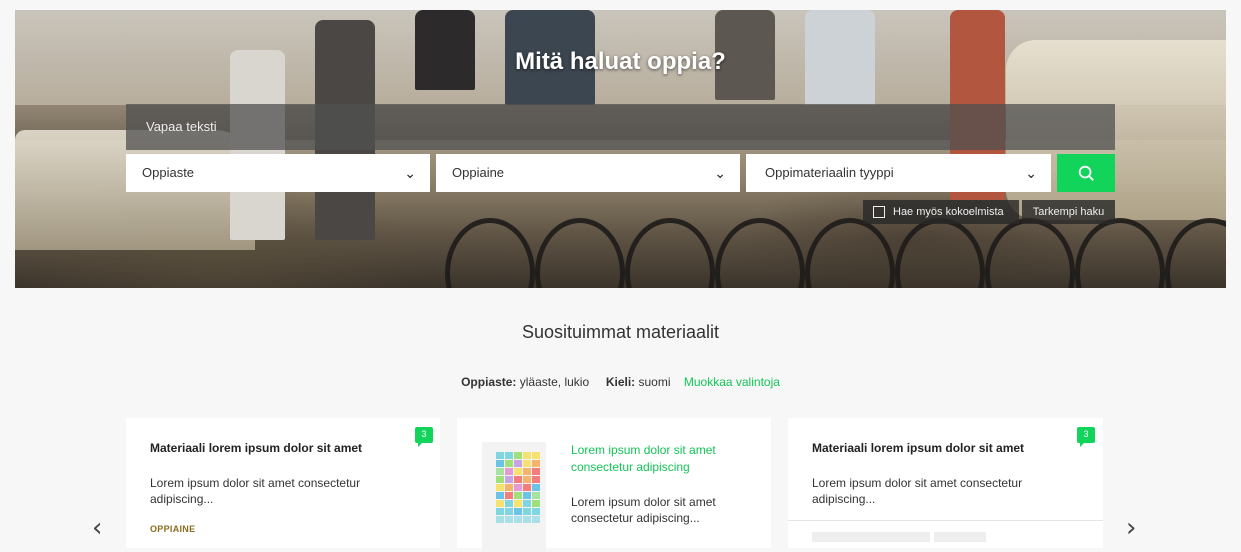 This screenshot has height=552, width=1241. Describe the element at coordinates (620, 127) in the screenshot. I see `free-text-search-input: Vapaa teksti` at that location.